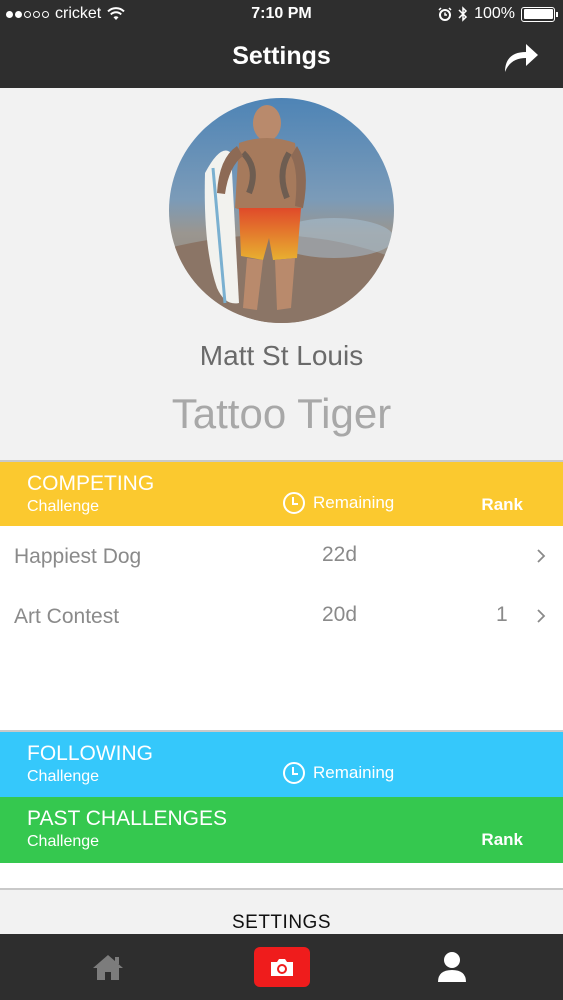 This screenshot has width=563, height=1000. What do you see at coordinates (281, 830) in the screenshot?
I see `past-challenges-section-header: PAST CHALLENGES Challenge Rank` at bounding box center [281, 830].